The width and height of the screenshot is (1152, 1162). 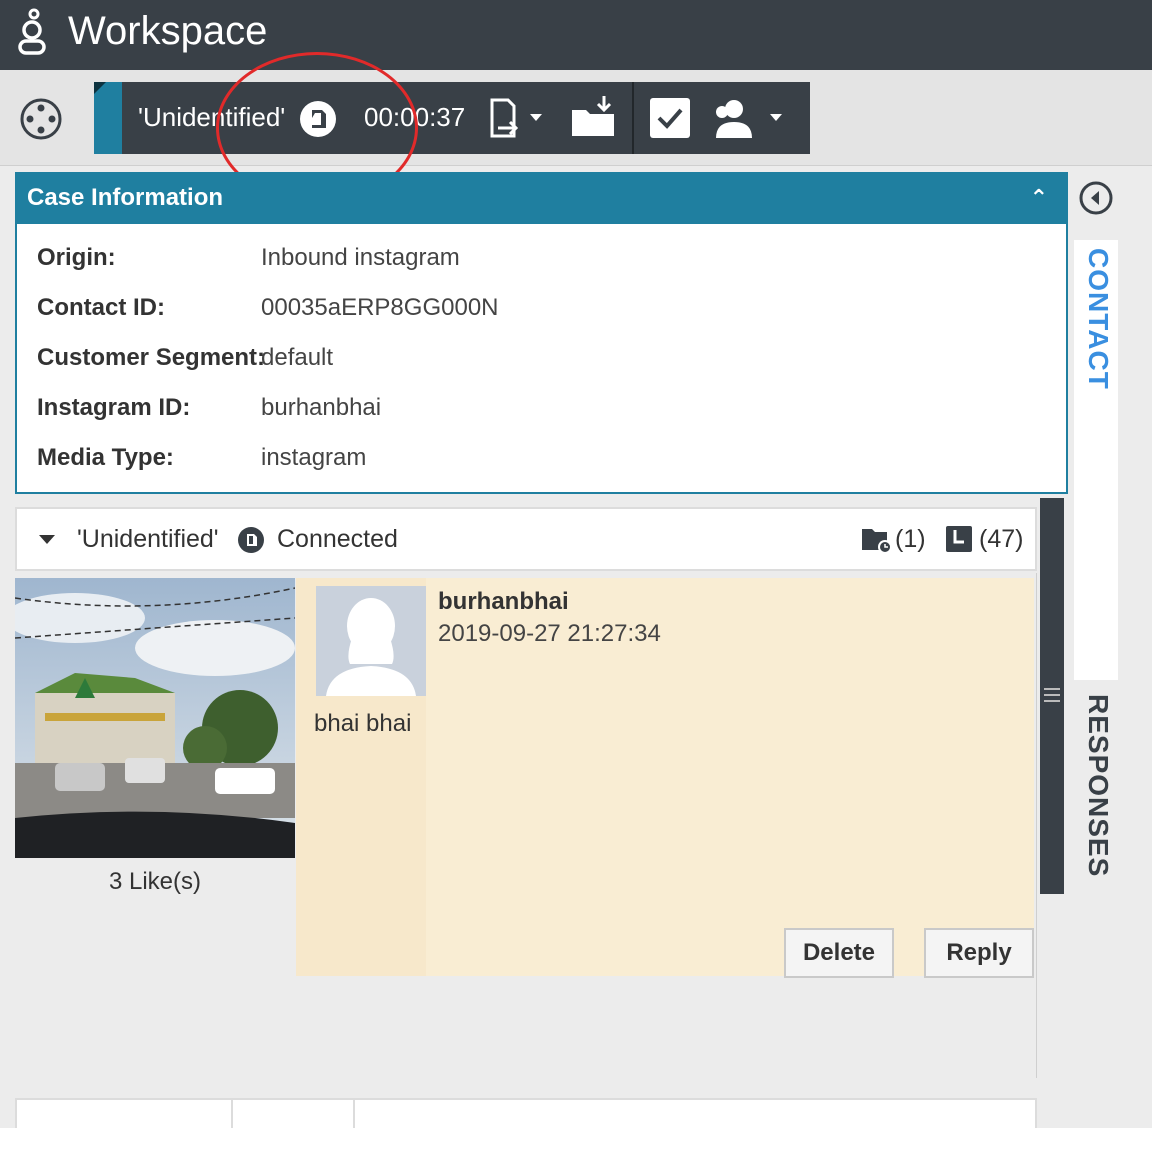 I want to click on comment-timestamp: 2019-09-27 21:27:34, so click(x=549, y=633).